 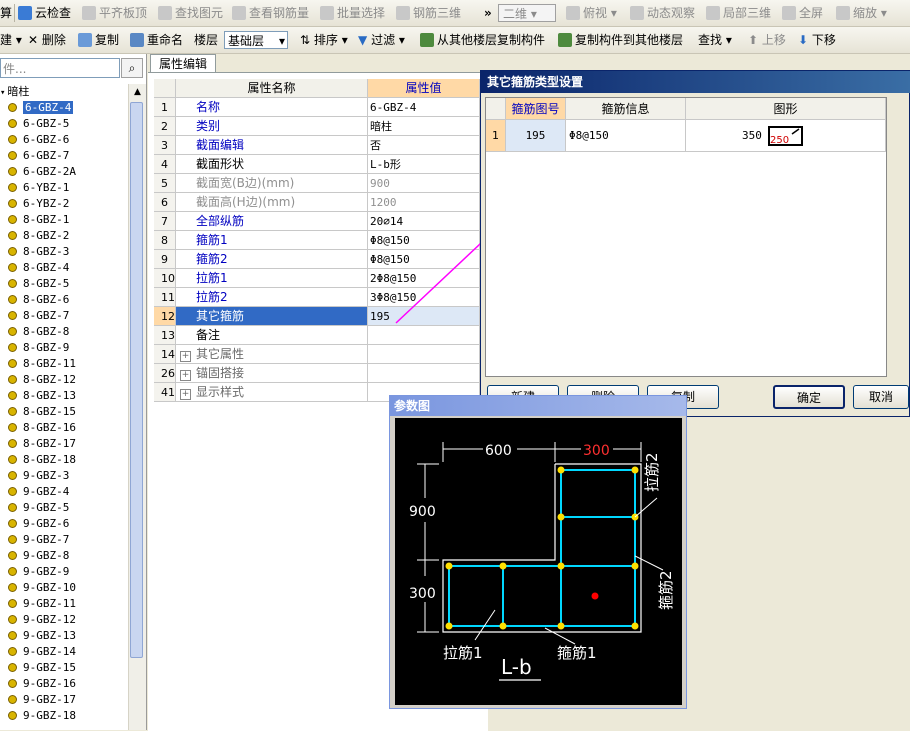 I want to click on stirrup-shape-cell: 350 250, so click(x=786, y=136).